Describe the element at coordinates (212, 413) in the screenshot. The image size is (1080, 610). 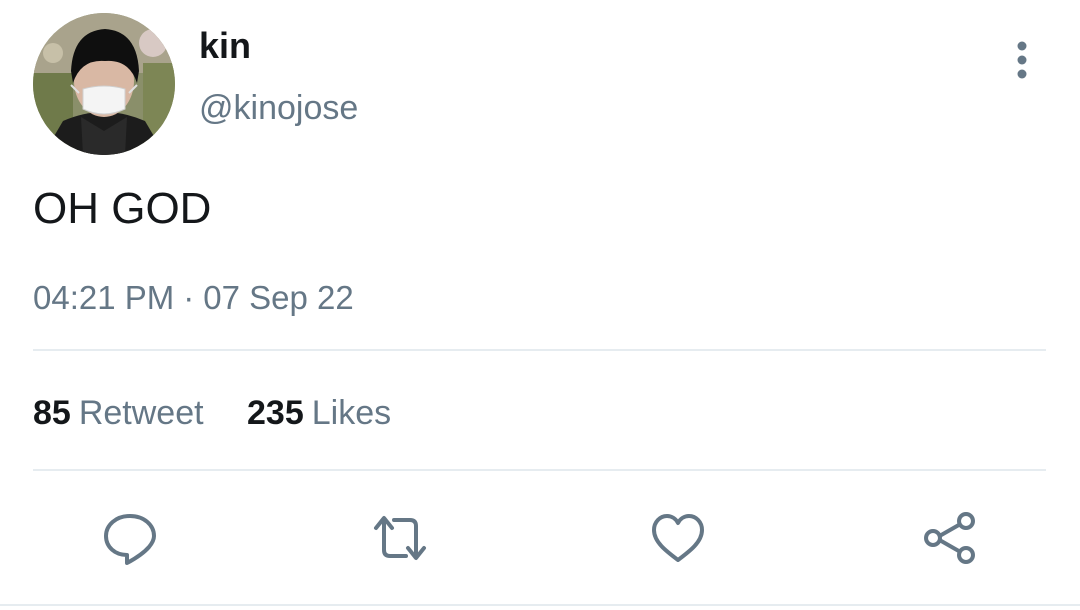
I see `tweet-stats: 85 Retweet 235 Likes` at that location.